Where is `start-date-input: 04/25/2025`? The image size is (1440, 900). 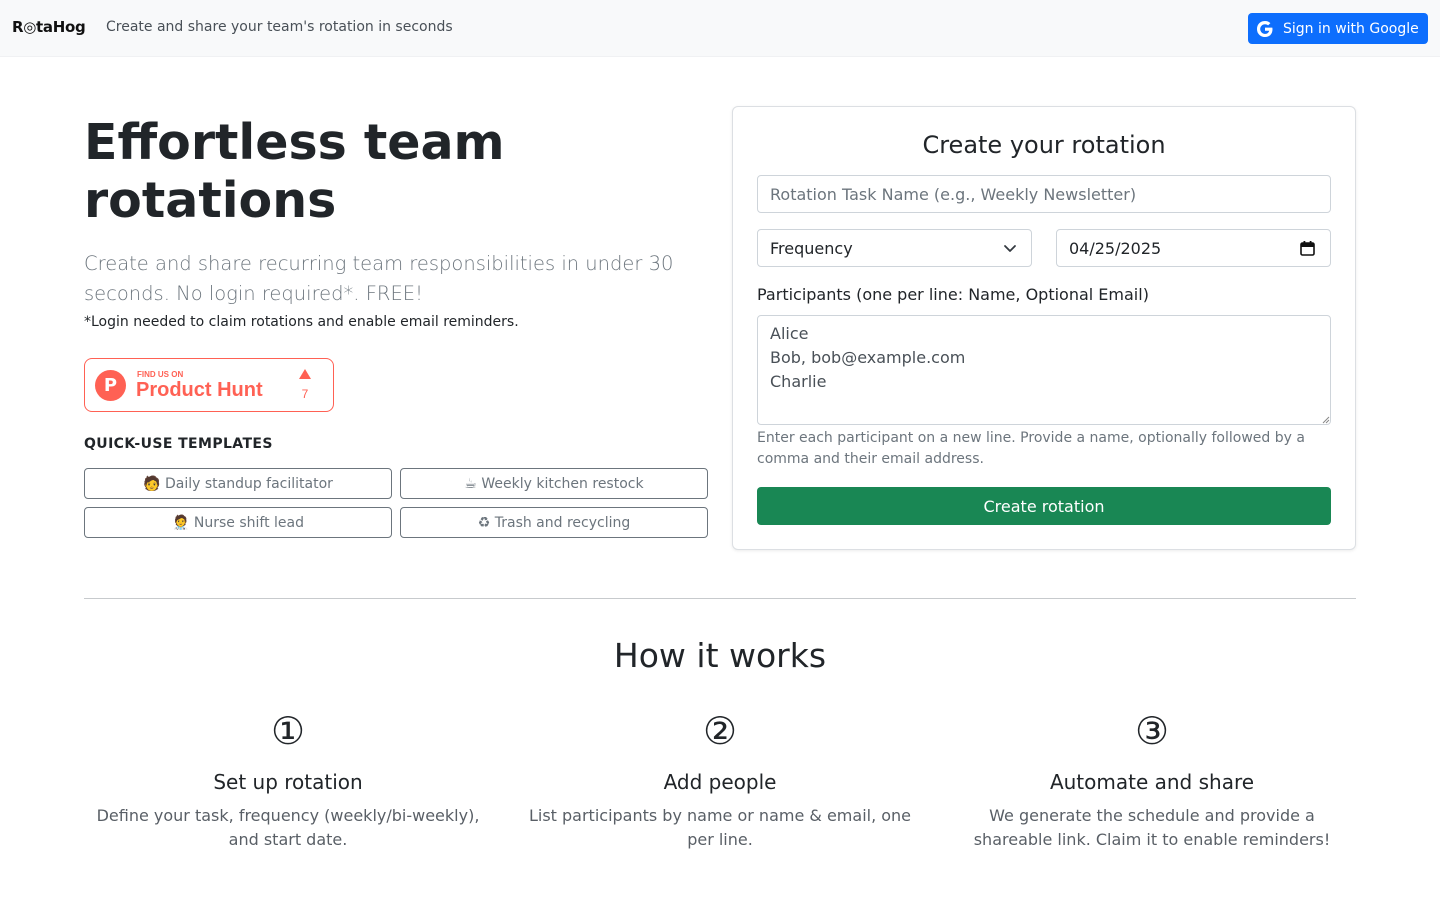 start-date-input: 04/25/2025 is located at coordinates (1193, 248).